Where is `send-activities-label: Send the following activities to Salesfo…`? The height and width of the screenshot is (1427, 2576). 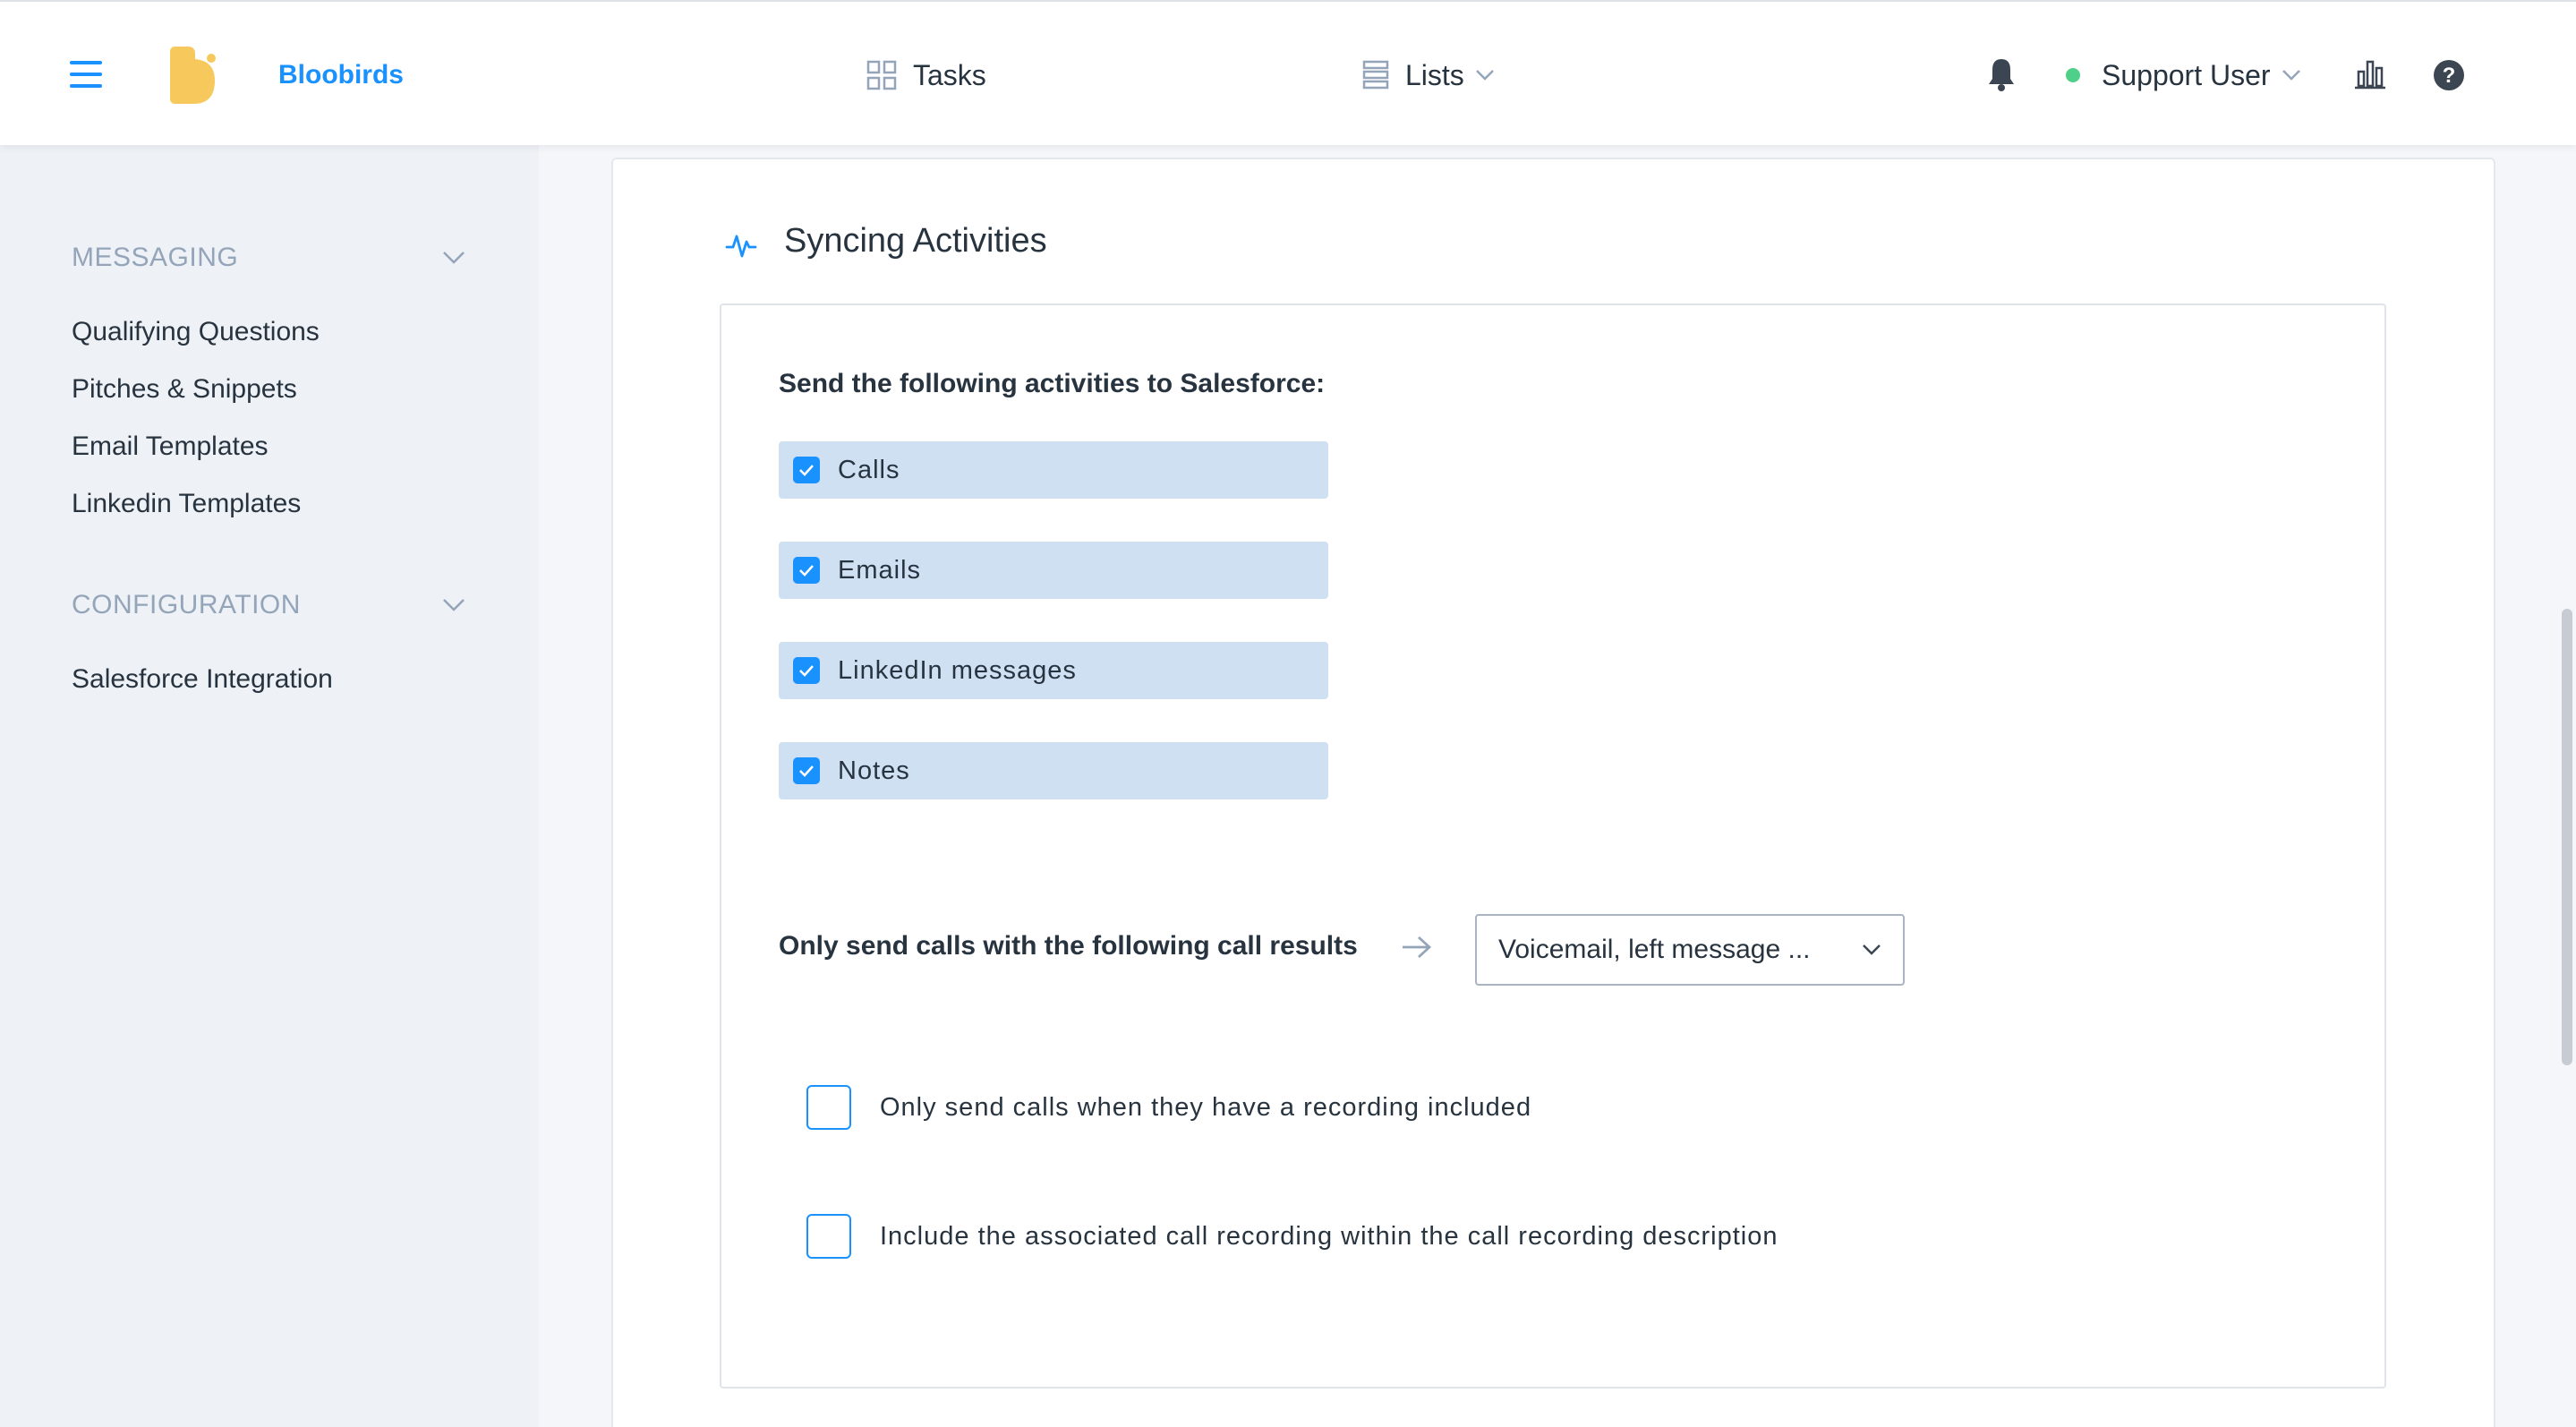
send-activities-label: Send the following activities to Salesfo… is located at coordinates (1052, 384).